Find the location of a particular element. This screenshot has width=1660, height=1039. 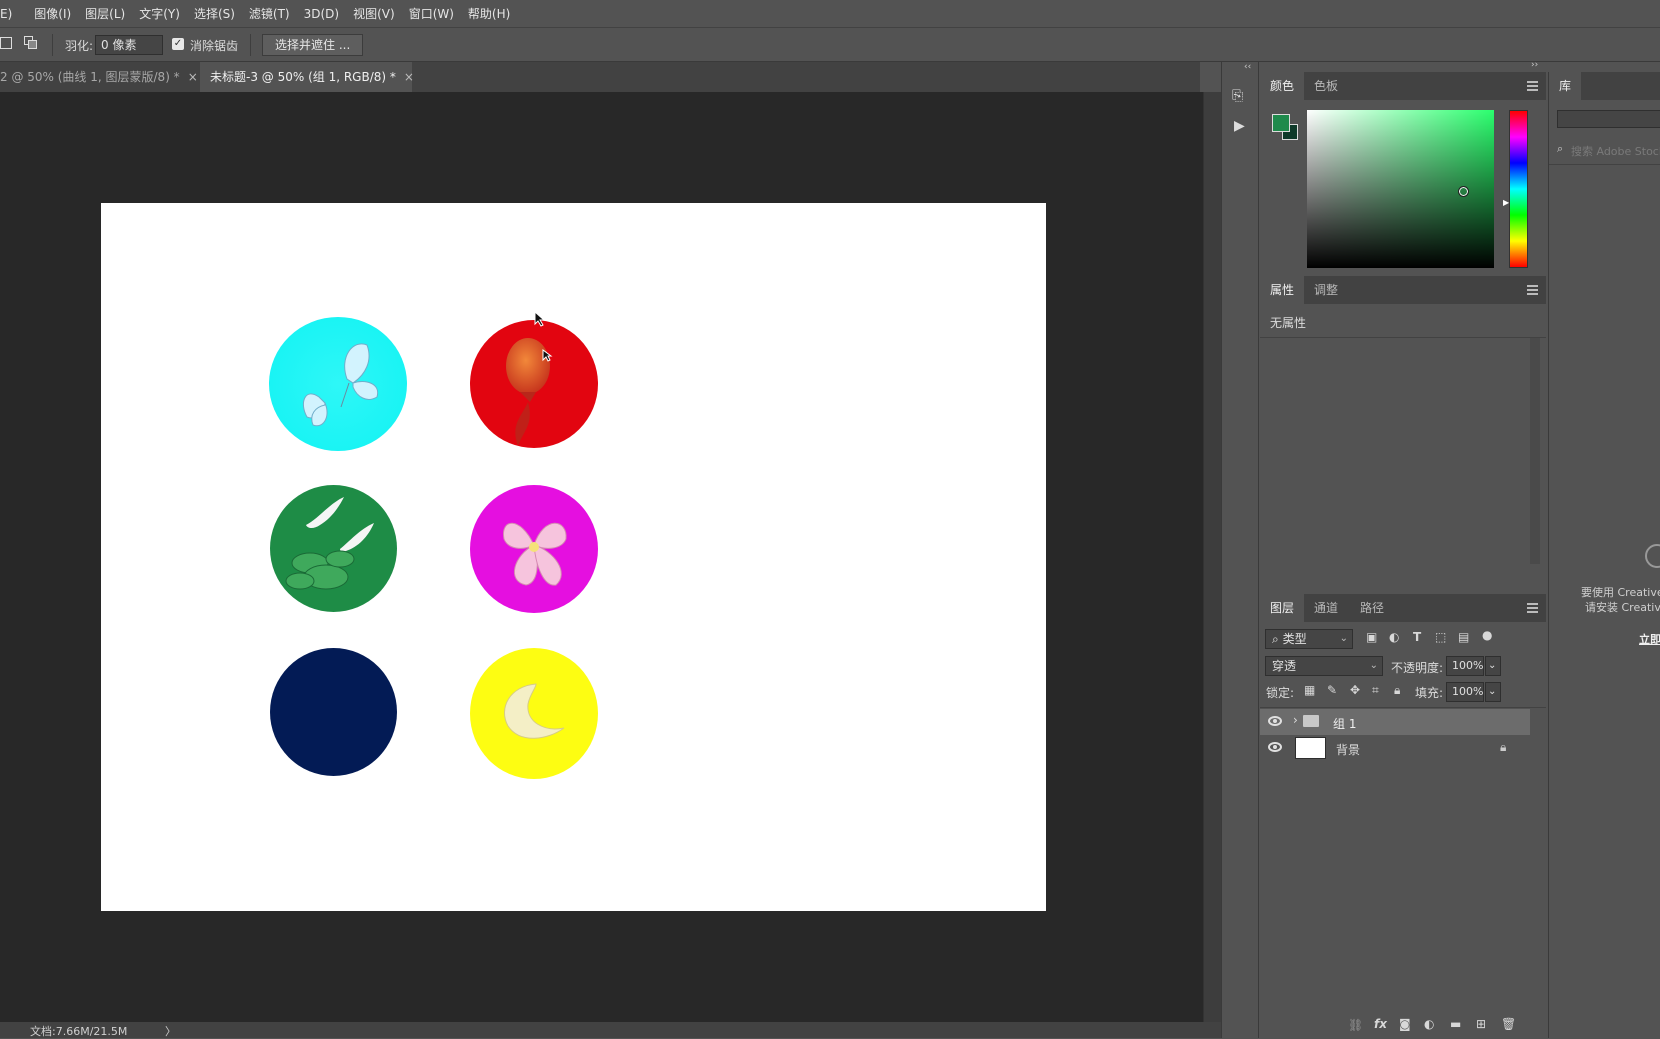

feather-label: 羽化: is located at coordinates (79, 46).